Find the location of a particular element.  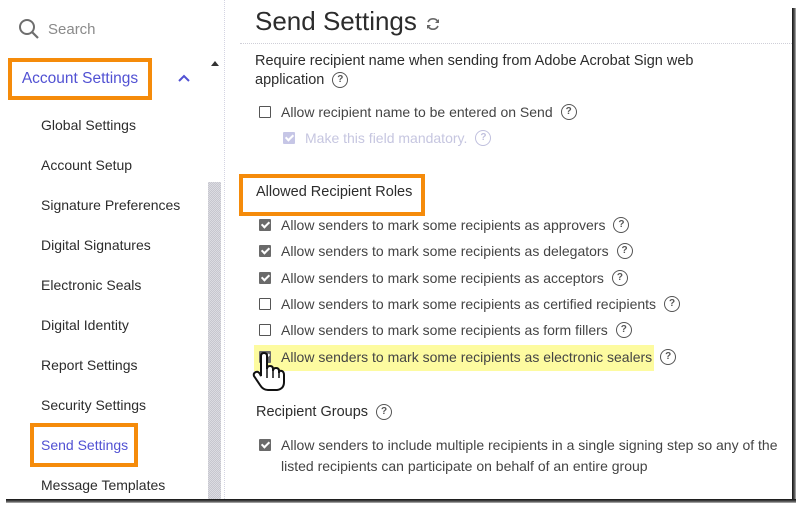

scroll-up-arrow is located at coordinates (215, 63).